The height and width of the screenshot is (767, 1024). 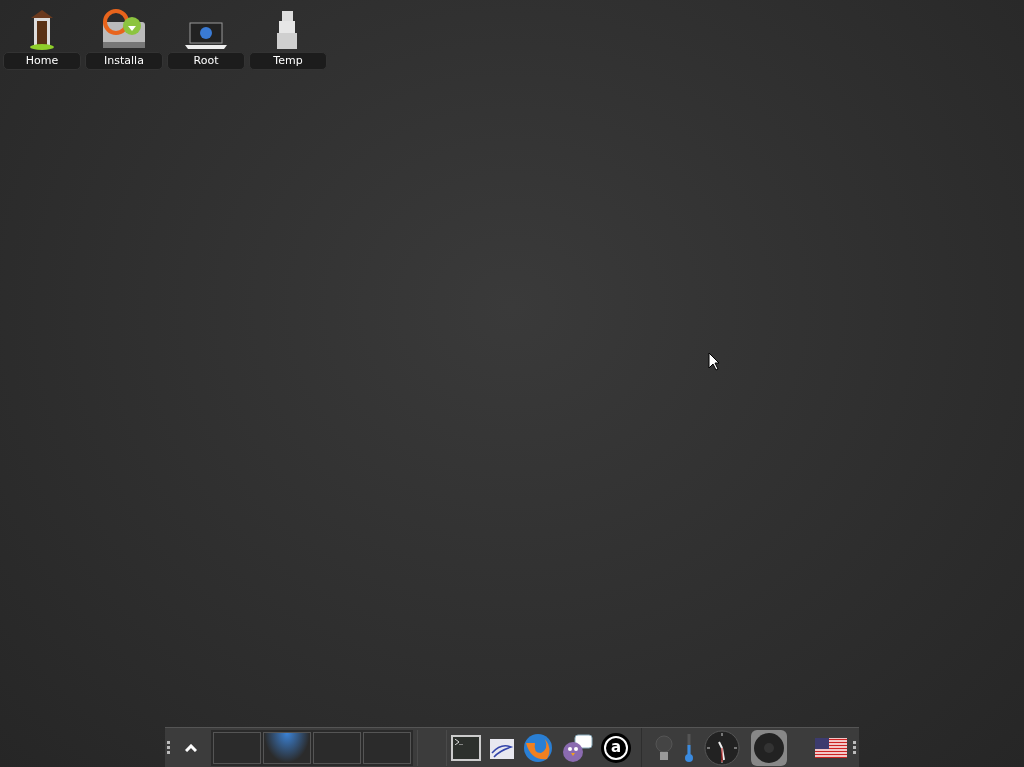 I want to click on desktop-icon-label: Temp, so click(x=288, y=61).